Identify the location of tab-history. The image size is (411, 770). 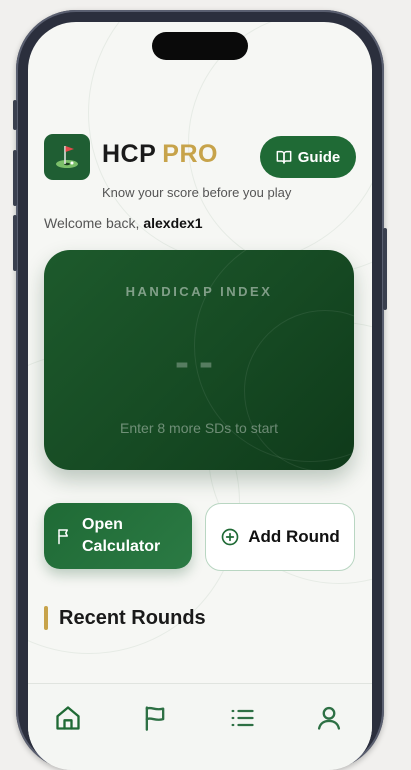
(242, 718).